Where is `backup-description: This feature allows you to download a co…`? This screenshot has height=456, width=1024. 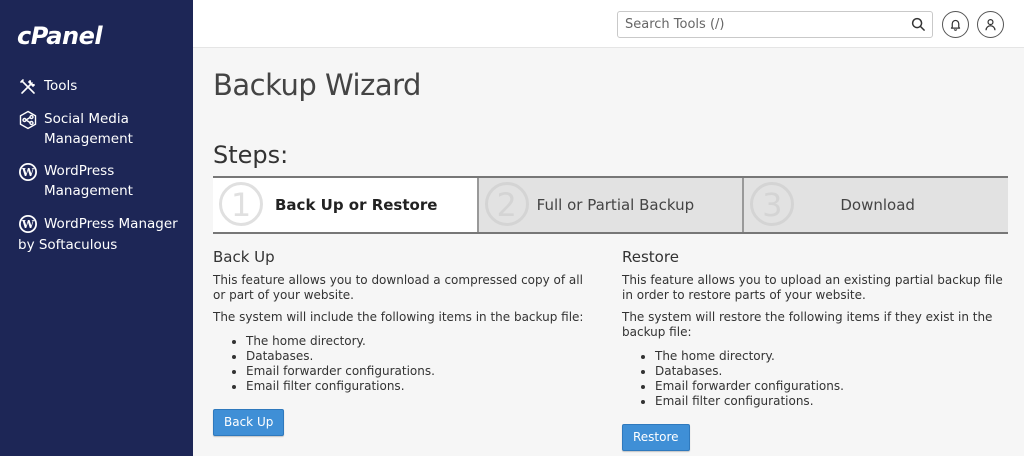
backup-description: This feature allows you to download a co… is located at coordinates (398, 287).